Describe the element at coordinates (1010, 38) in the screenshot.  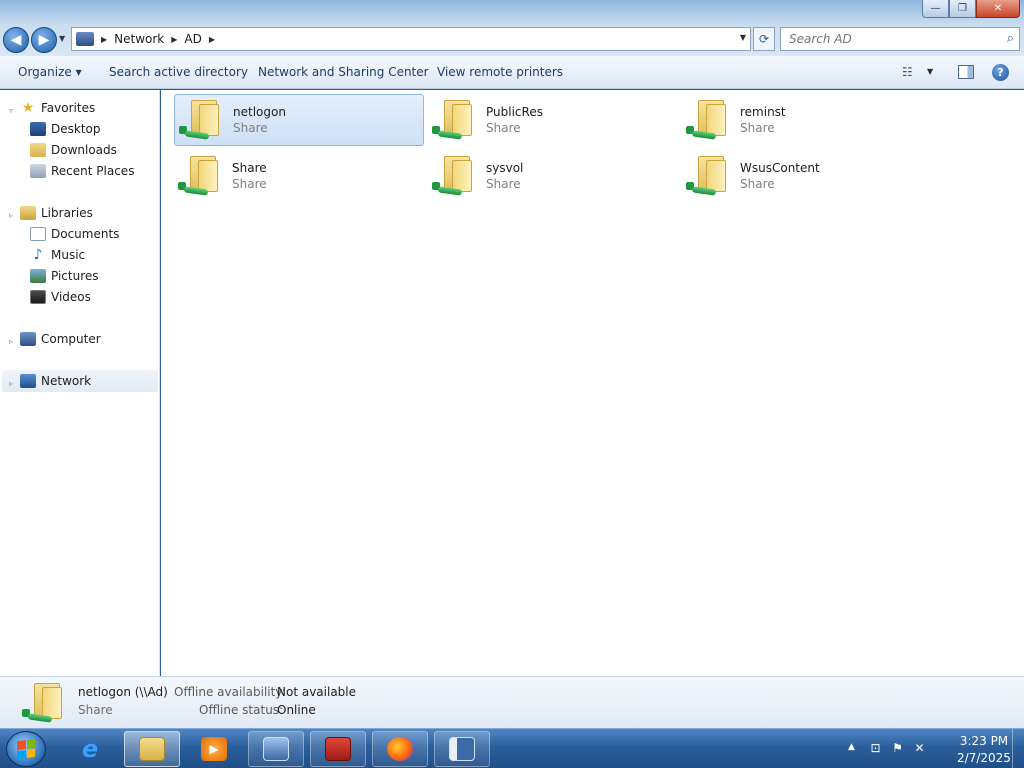
I see `search-icon: ⌕` at that location.